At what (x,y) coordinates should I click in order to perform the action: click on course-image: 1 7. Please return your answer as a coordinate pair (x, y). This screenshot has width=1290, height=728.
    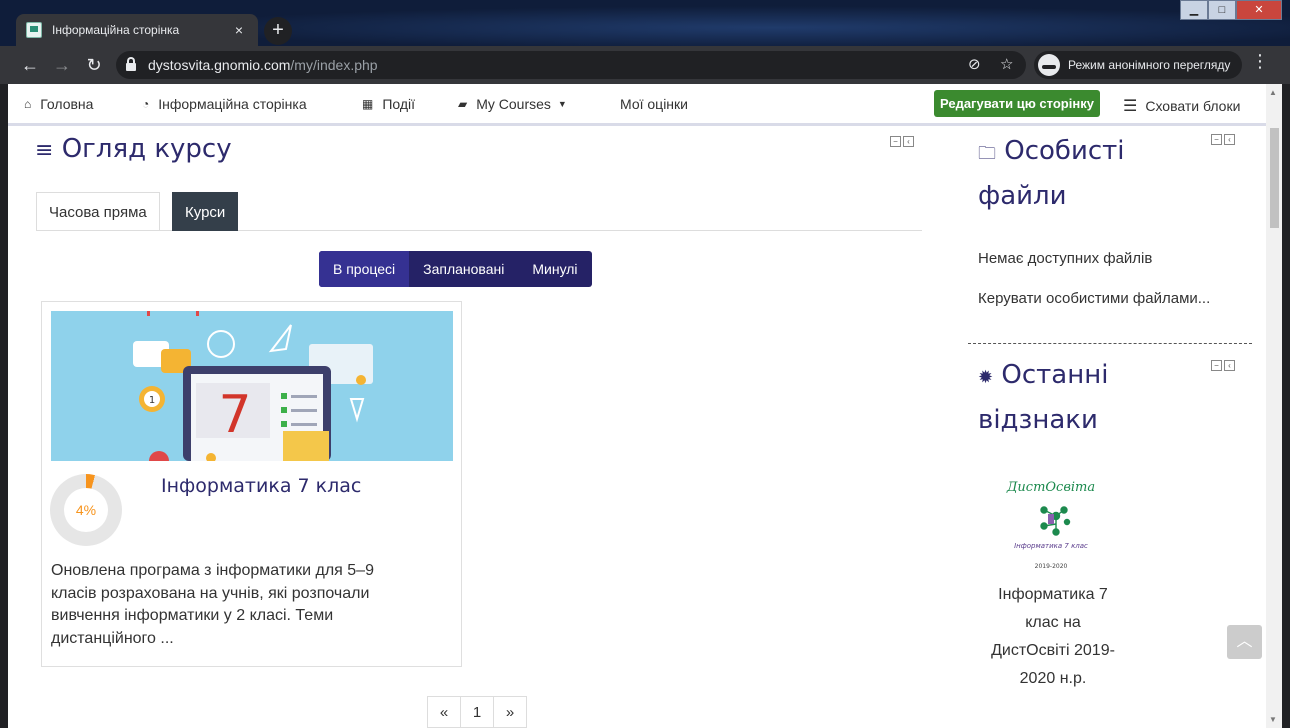
    Looking at the image, I should click on (252, 386).